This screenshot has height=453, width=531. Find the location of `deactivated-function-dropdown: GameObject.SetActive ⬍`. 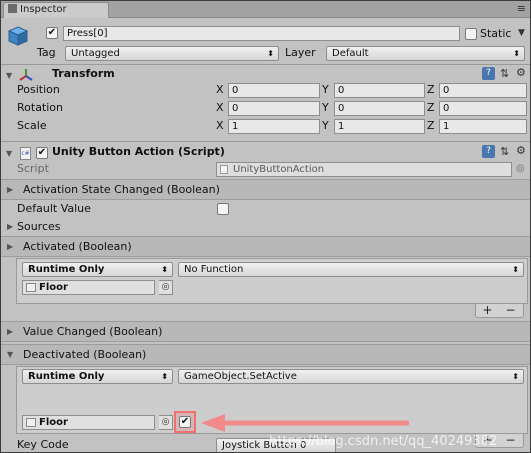

deactivated-function-dropdown: GameObject.SetActive ⬍ is located at coordinates (351, 376).